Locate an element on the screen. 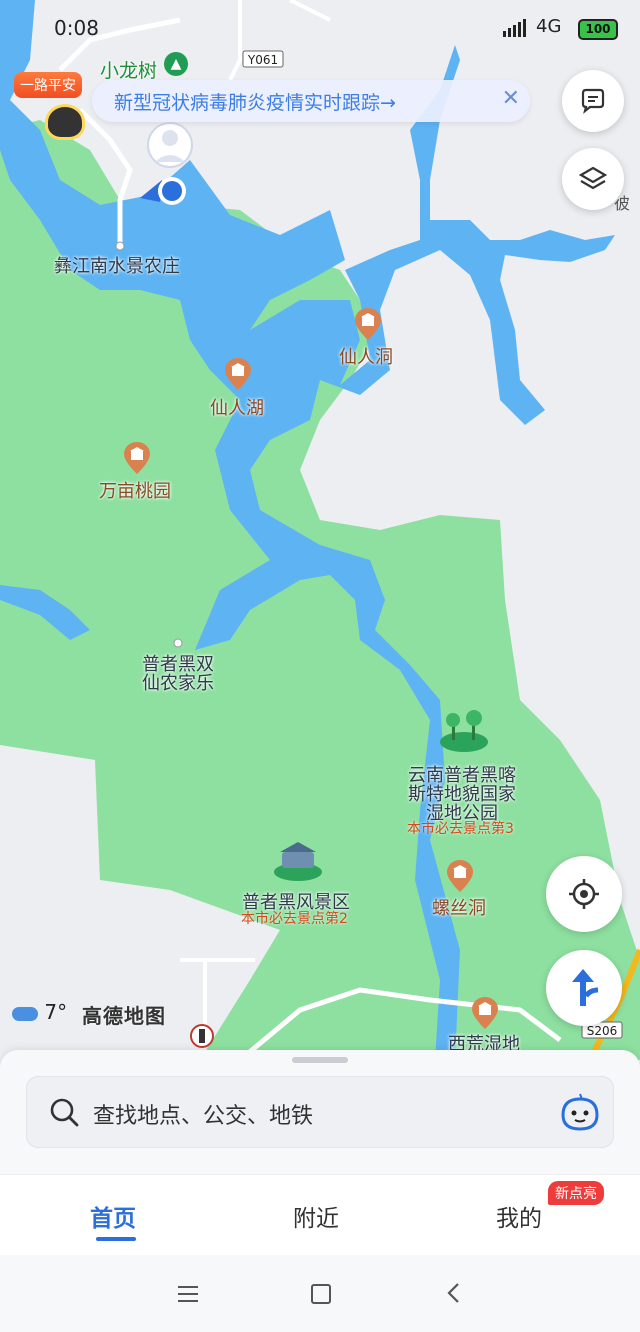 Image resolution: width=640 pixels, height=1332 pixels. cloud-icon is located at coordinates (25, 1013).